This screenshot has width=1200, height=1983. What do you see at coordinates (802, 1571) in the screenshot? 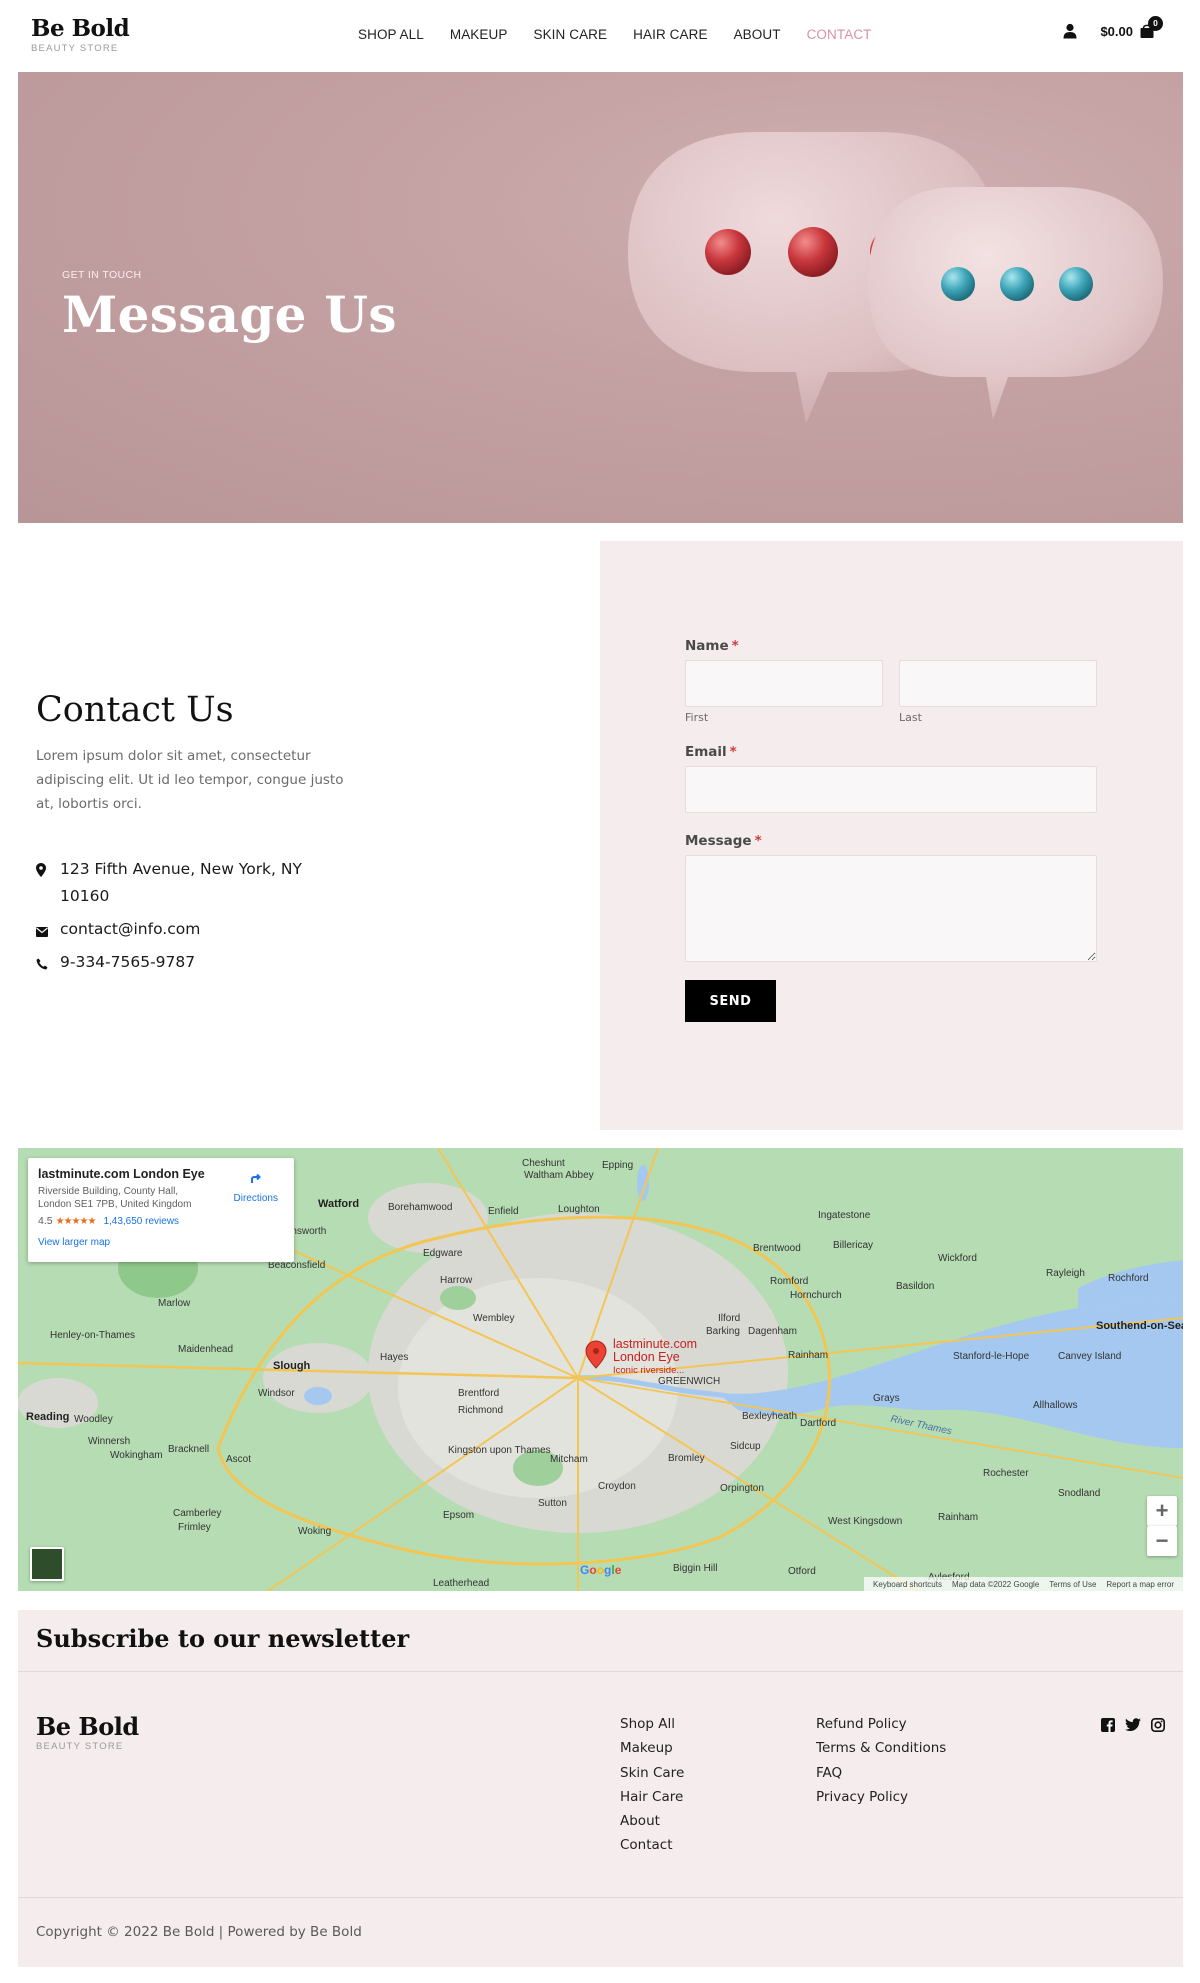
I see `map-place-label: Otford` at bounding box center [802, 1571].